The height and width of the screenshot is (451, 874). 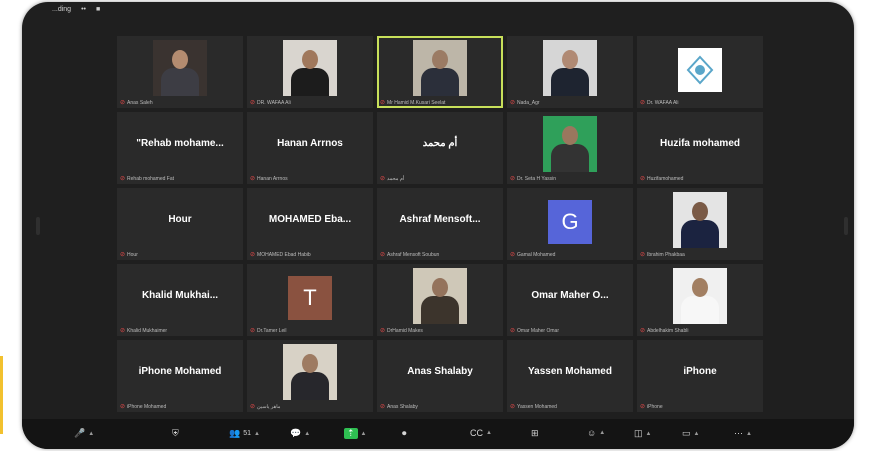 I want to click on participant-tile-omar: Omar Maher O... ⊘ Omar Maher Omar, so click(x=570, y=300).